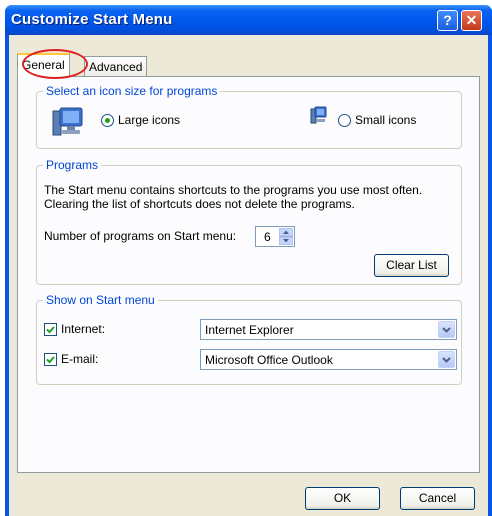  I want to click on email-label: E-mail:, so click(80, 359).